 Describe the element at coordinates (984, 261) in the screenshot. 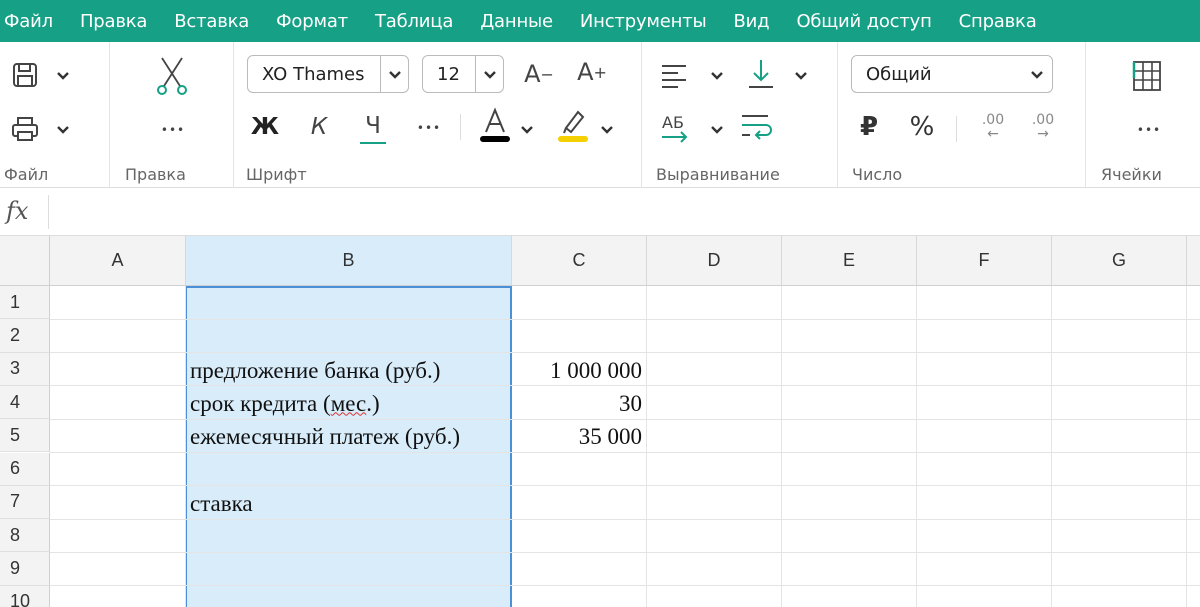

I see `column-header-f: F` at that location.